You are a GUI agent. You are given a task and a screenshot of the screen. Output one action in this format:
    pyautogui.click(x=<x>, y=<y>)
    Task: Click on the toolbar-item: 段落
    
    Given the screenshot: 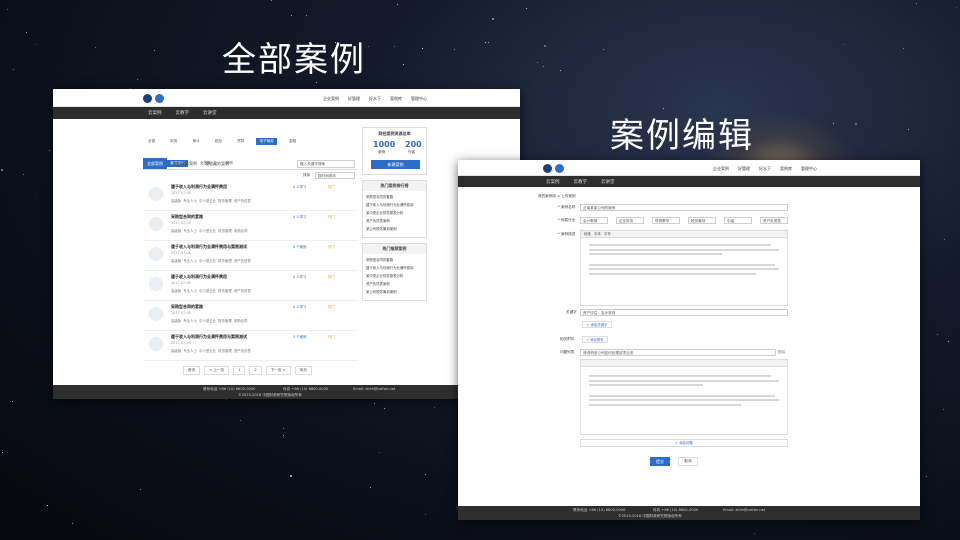 What is the action you would take?
    pyautogui.click(x=587, y=234)
    